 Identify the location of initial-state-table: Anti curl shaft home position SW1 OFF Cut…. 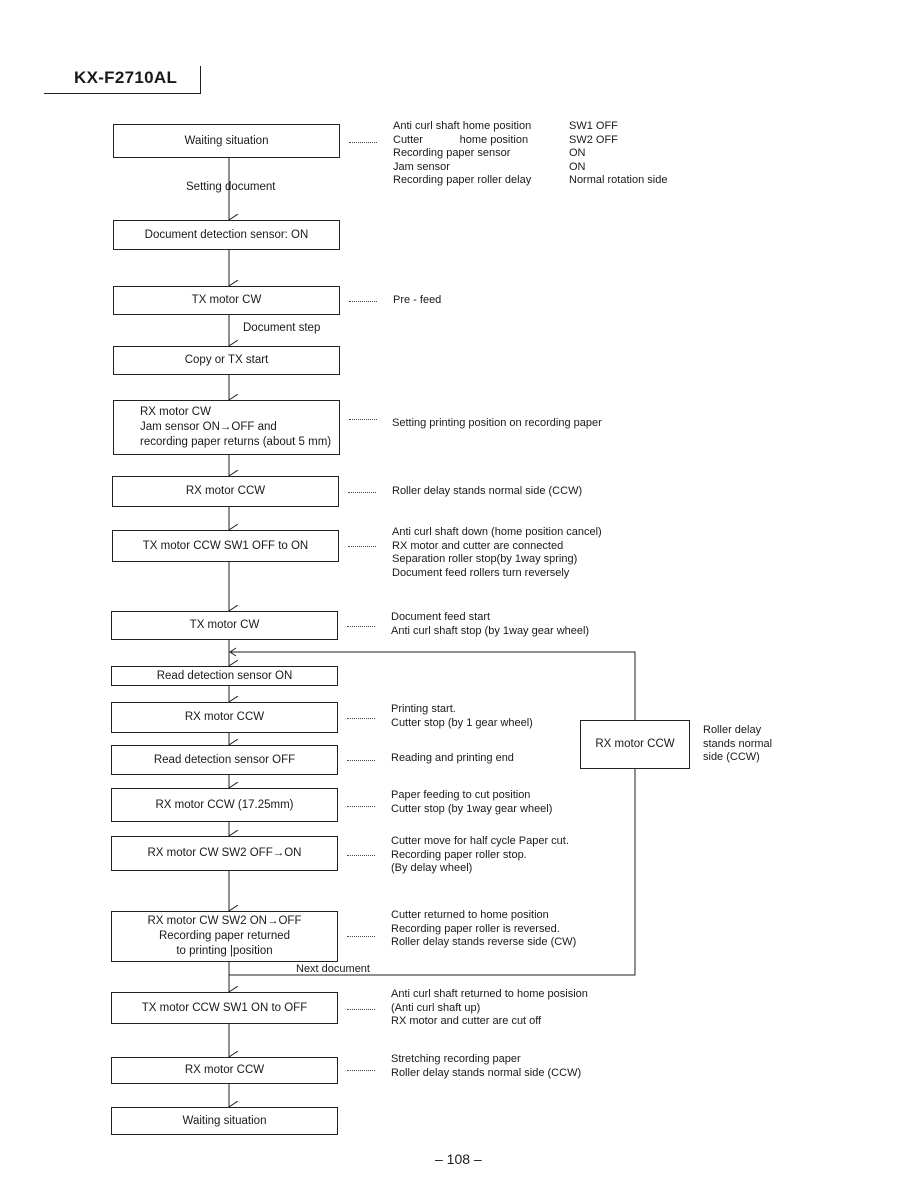
(530, 154).